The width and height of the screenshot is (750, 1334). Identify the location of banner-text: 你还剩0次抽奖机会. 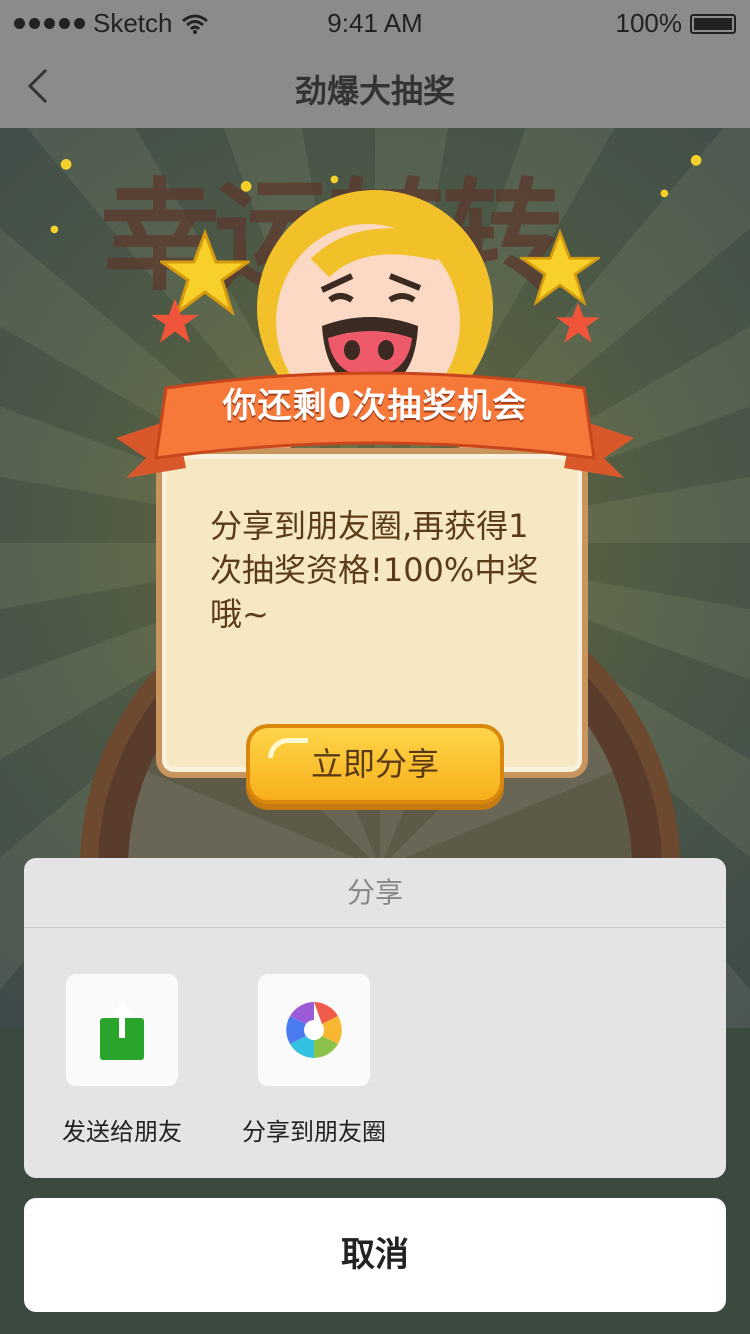
(375, 406).